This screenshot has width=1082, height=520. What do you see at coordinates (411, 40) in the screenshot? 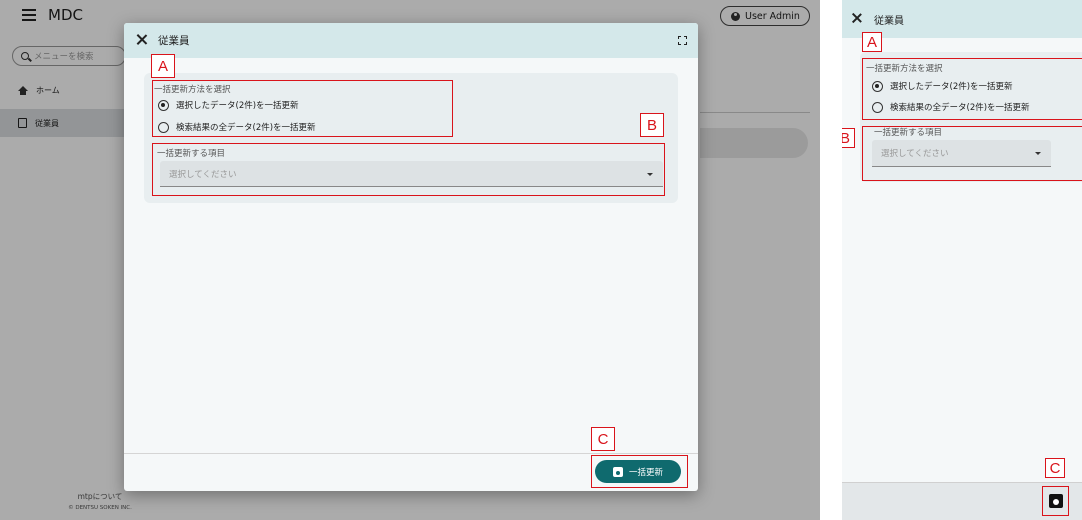
I see `dialog-header: 従業員` at bounding box center [411, 40].